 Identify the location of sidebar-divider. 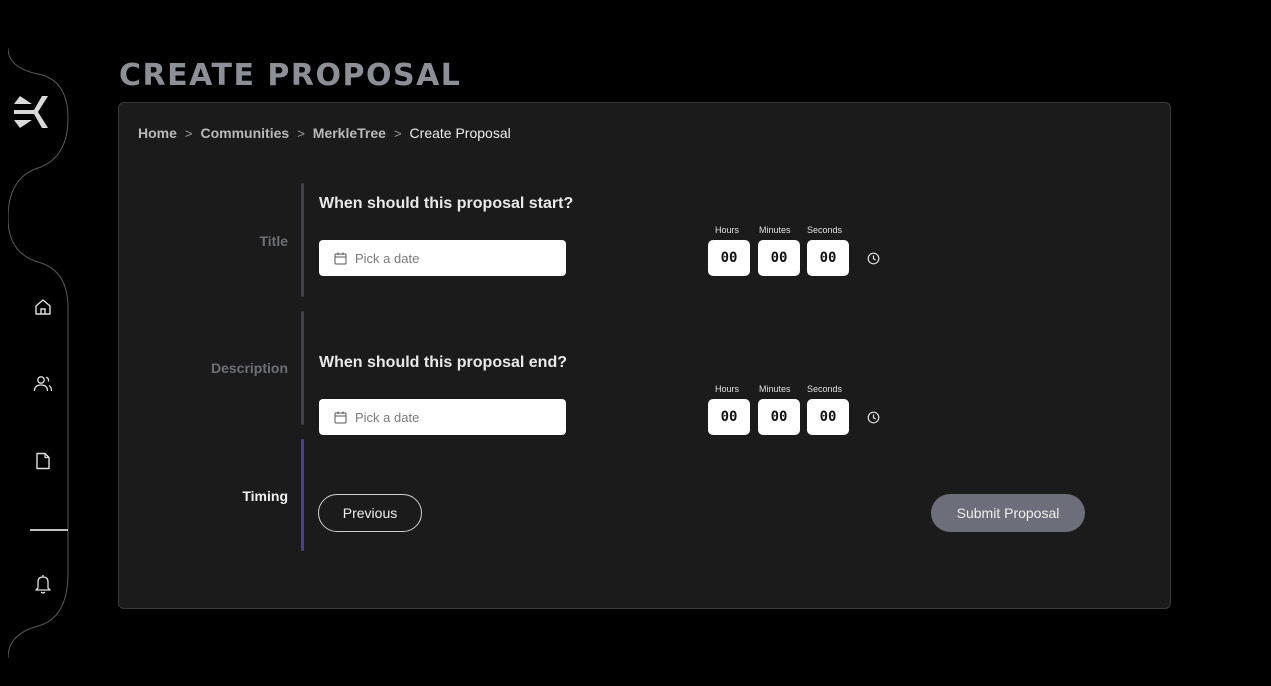
(49, 530).